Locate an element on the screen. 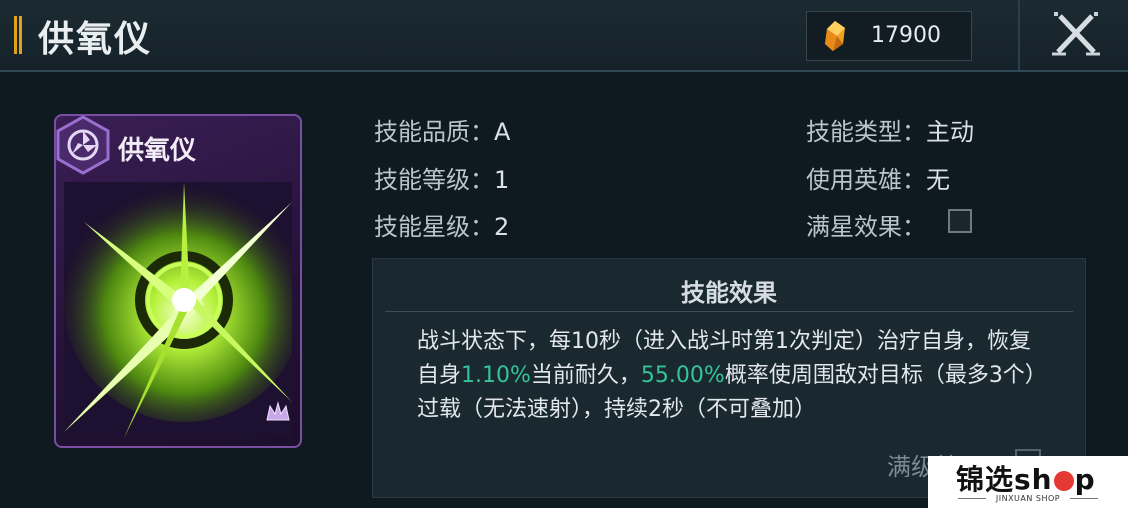  hero-row: 使用英雄：无 is located at coordinates (878, 177).